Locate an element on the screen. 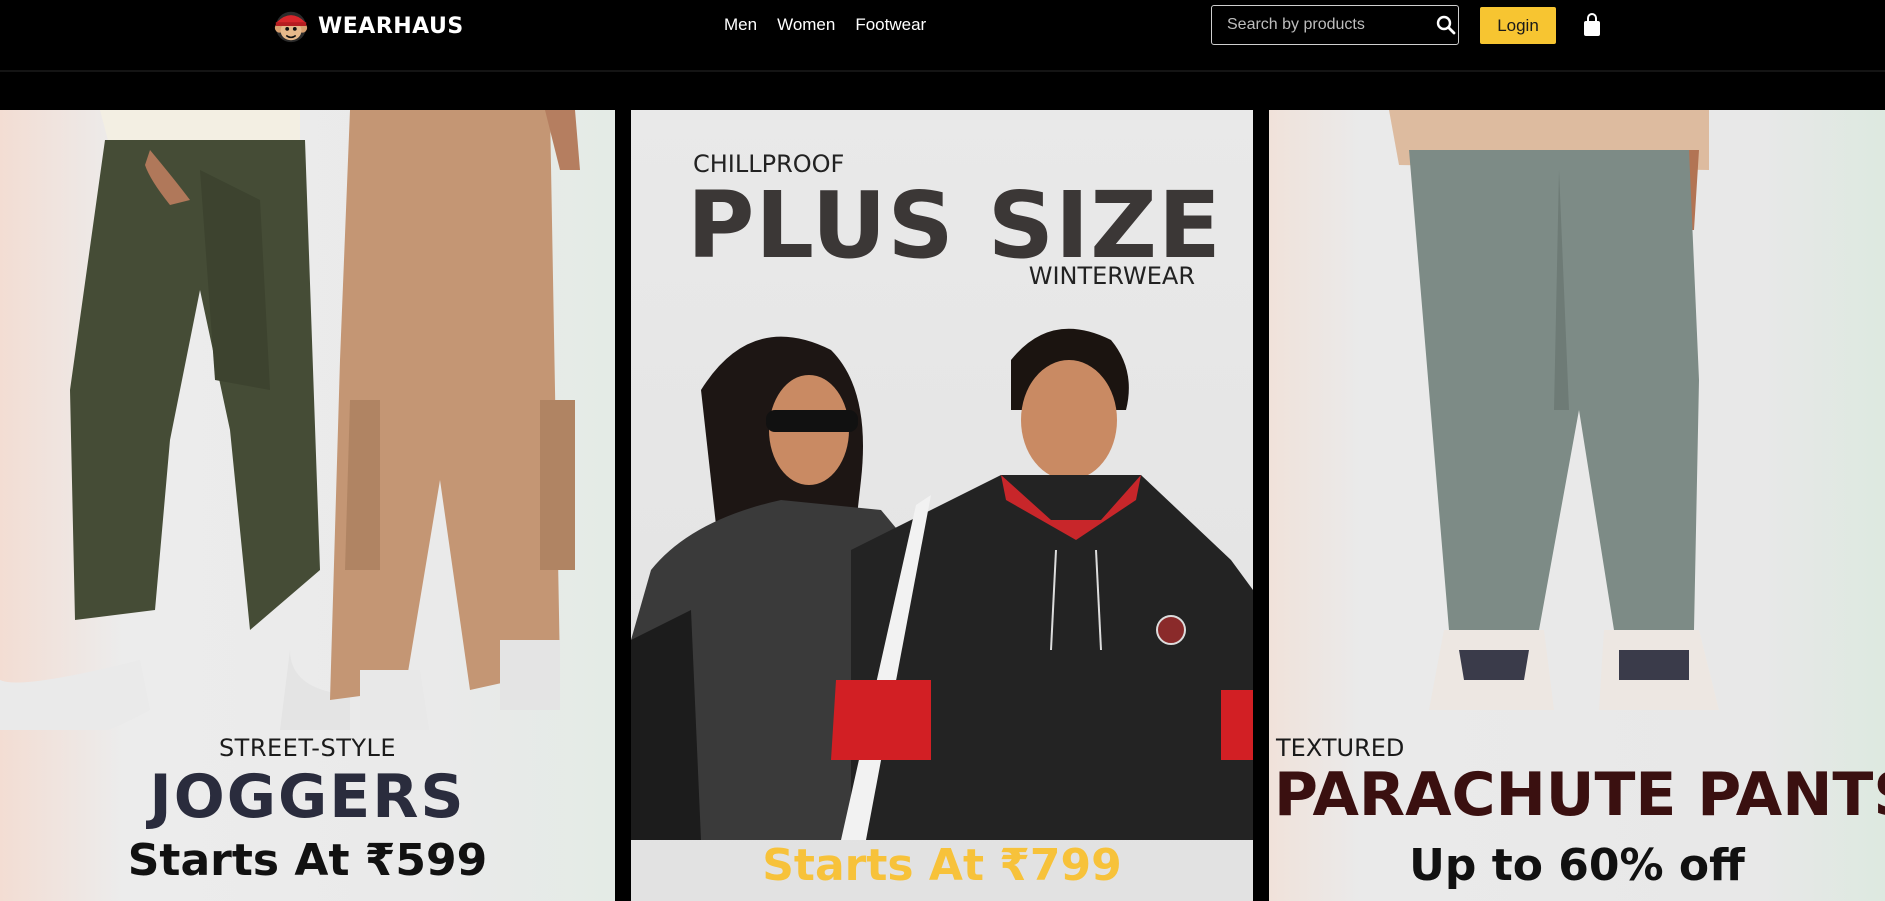  card-eyebrow: TEXTURED is located at coordinates (1340, 748).